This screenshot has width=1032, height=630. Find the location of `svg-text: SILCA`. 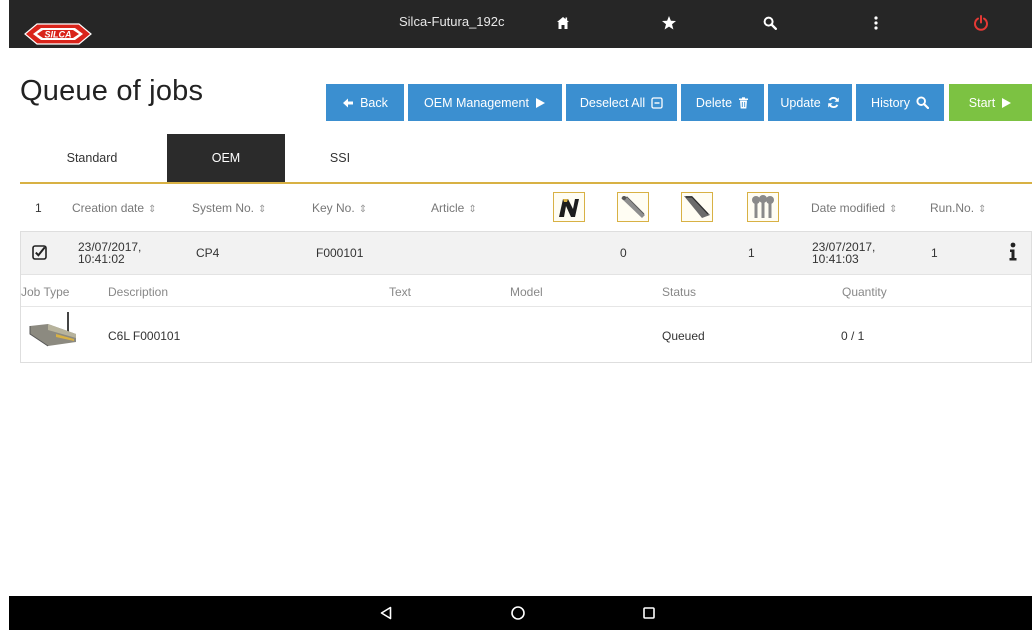

svg-text: SILCA is located at coordinates (58, 35).